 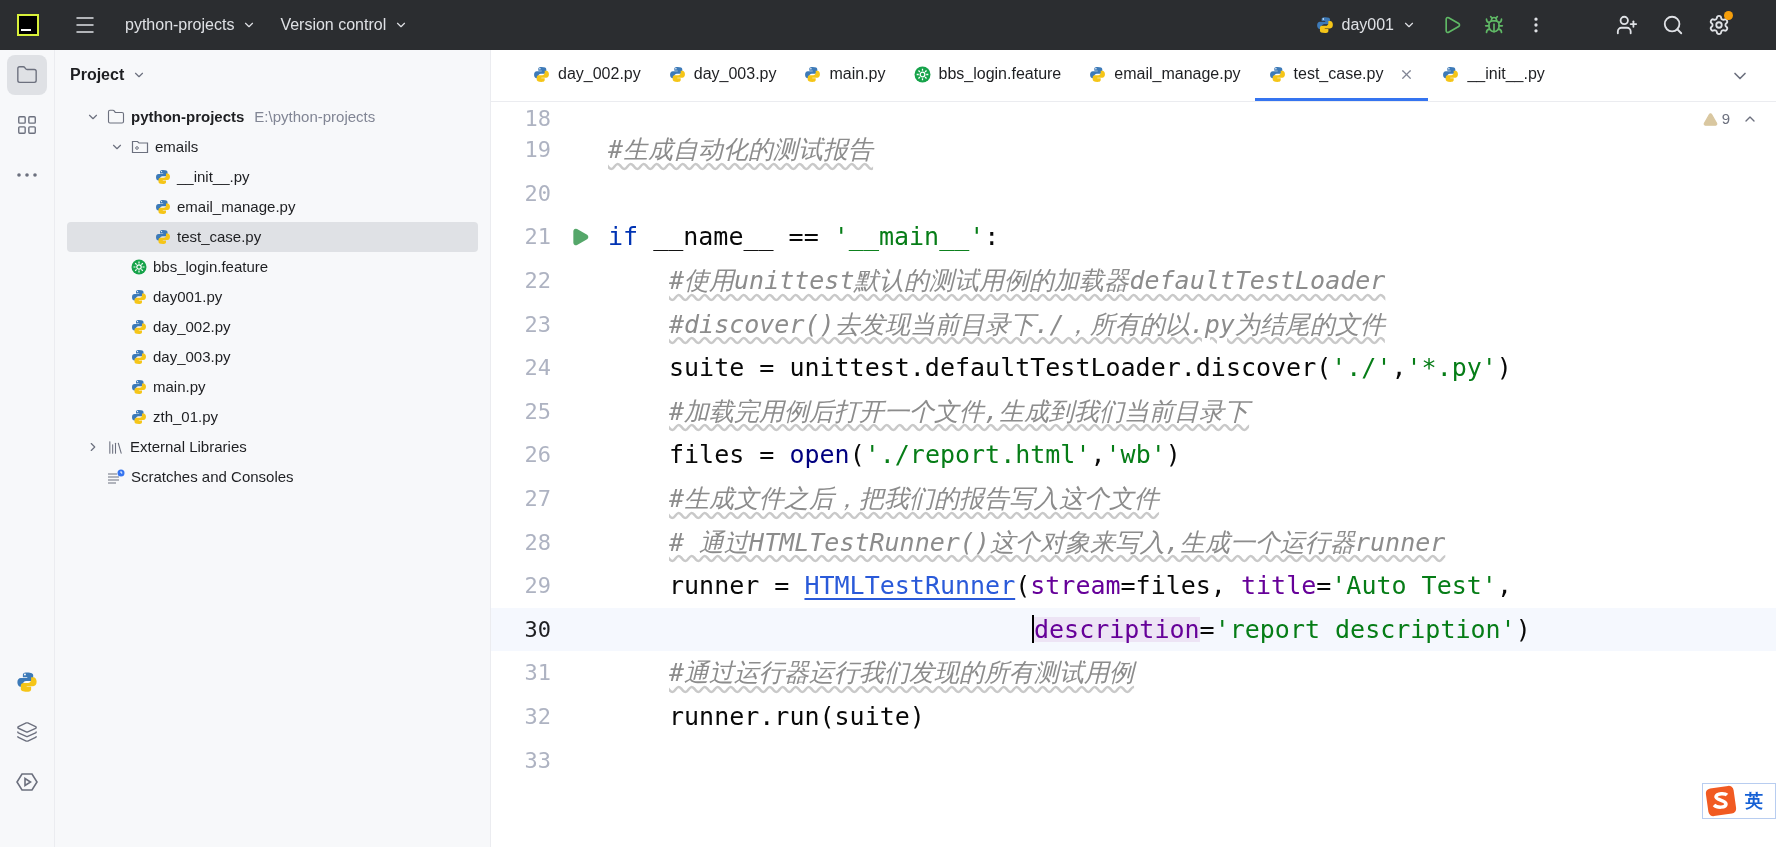 I want to click on scratches-icon, so click(x=116, y=477).